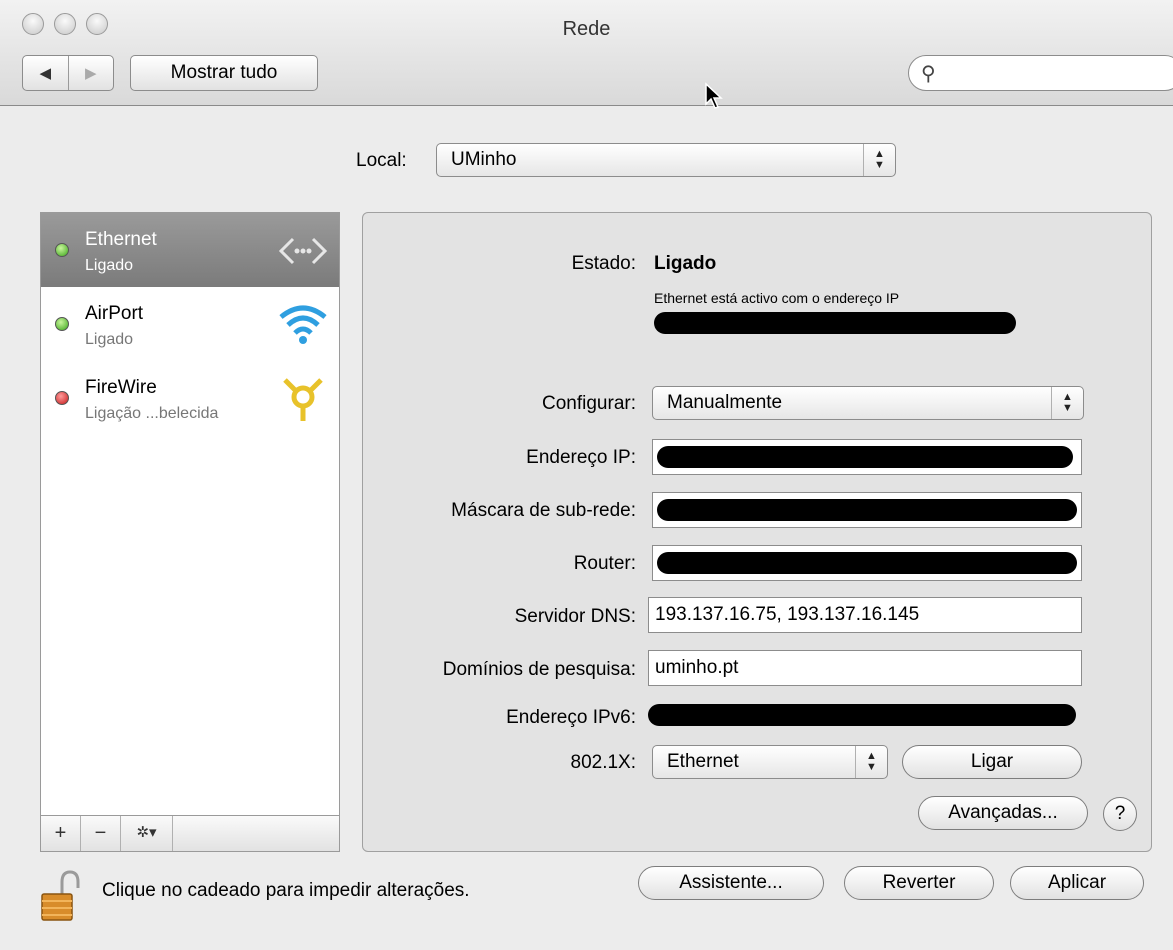  I want to click on dns-label: Servidor DNS:, so click(575, 616).